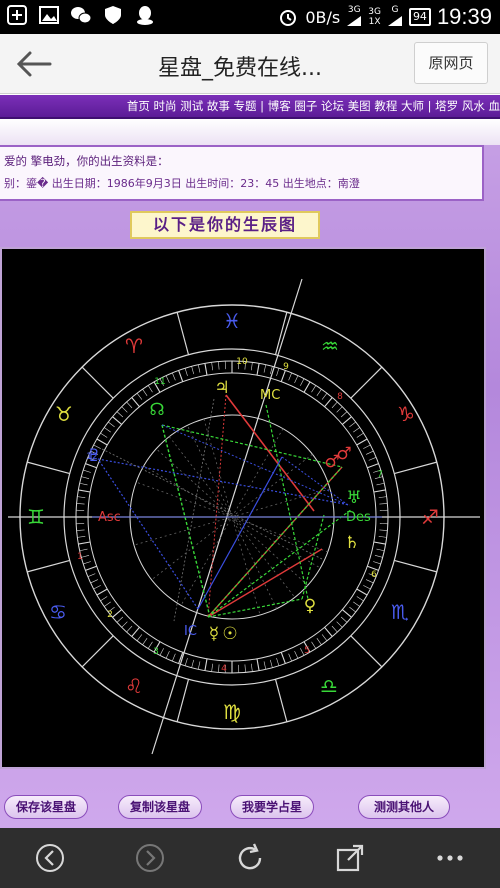  I want to click on scorpio-icon: ♏, so click(400, 612).